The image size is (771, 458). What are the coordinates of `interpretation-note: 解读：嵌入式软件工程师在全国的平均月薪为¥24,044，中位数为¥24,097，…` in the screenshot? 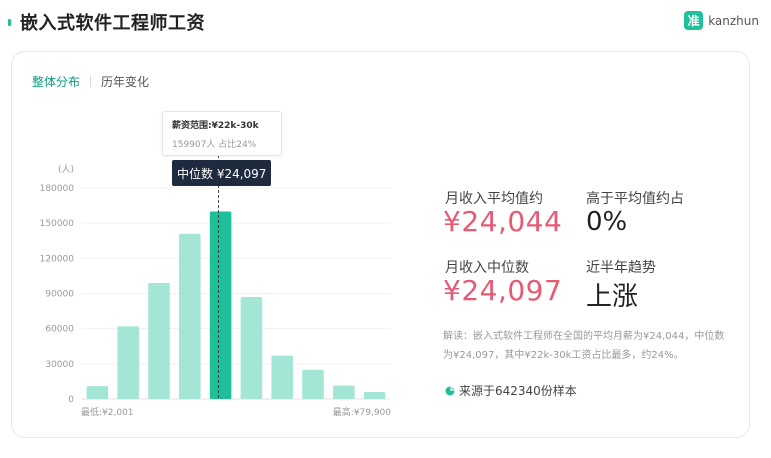 It's located at (584, 346).